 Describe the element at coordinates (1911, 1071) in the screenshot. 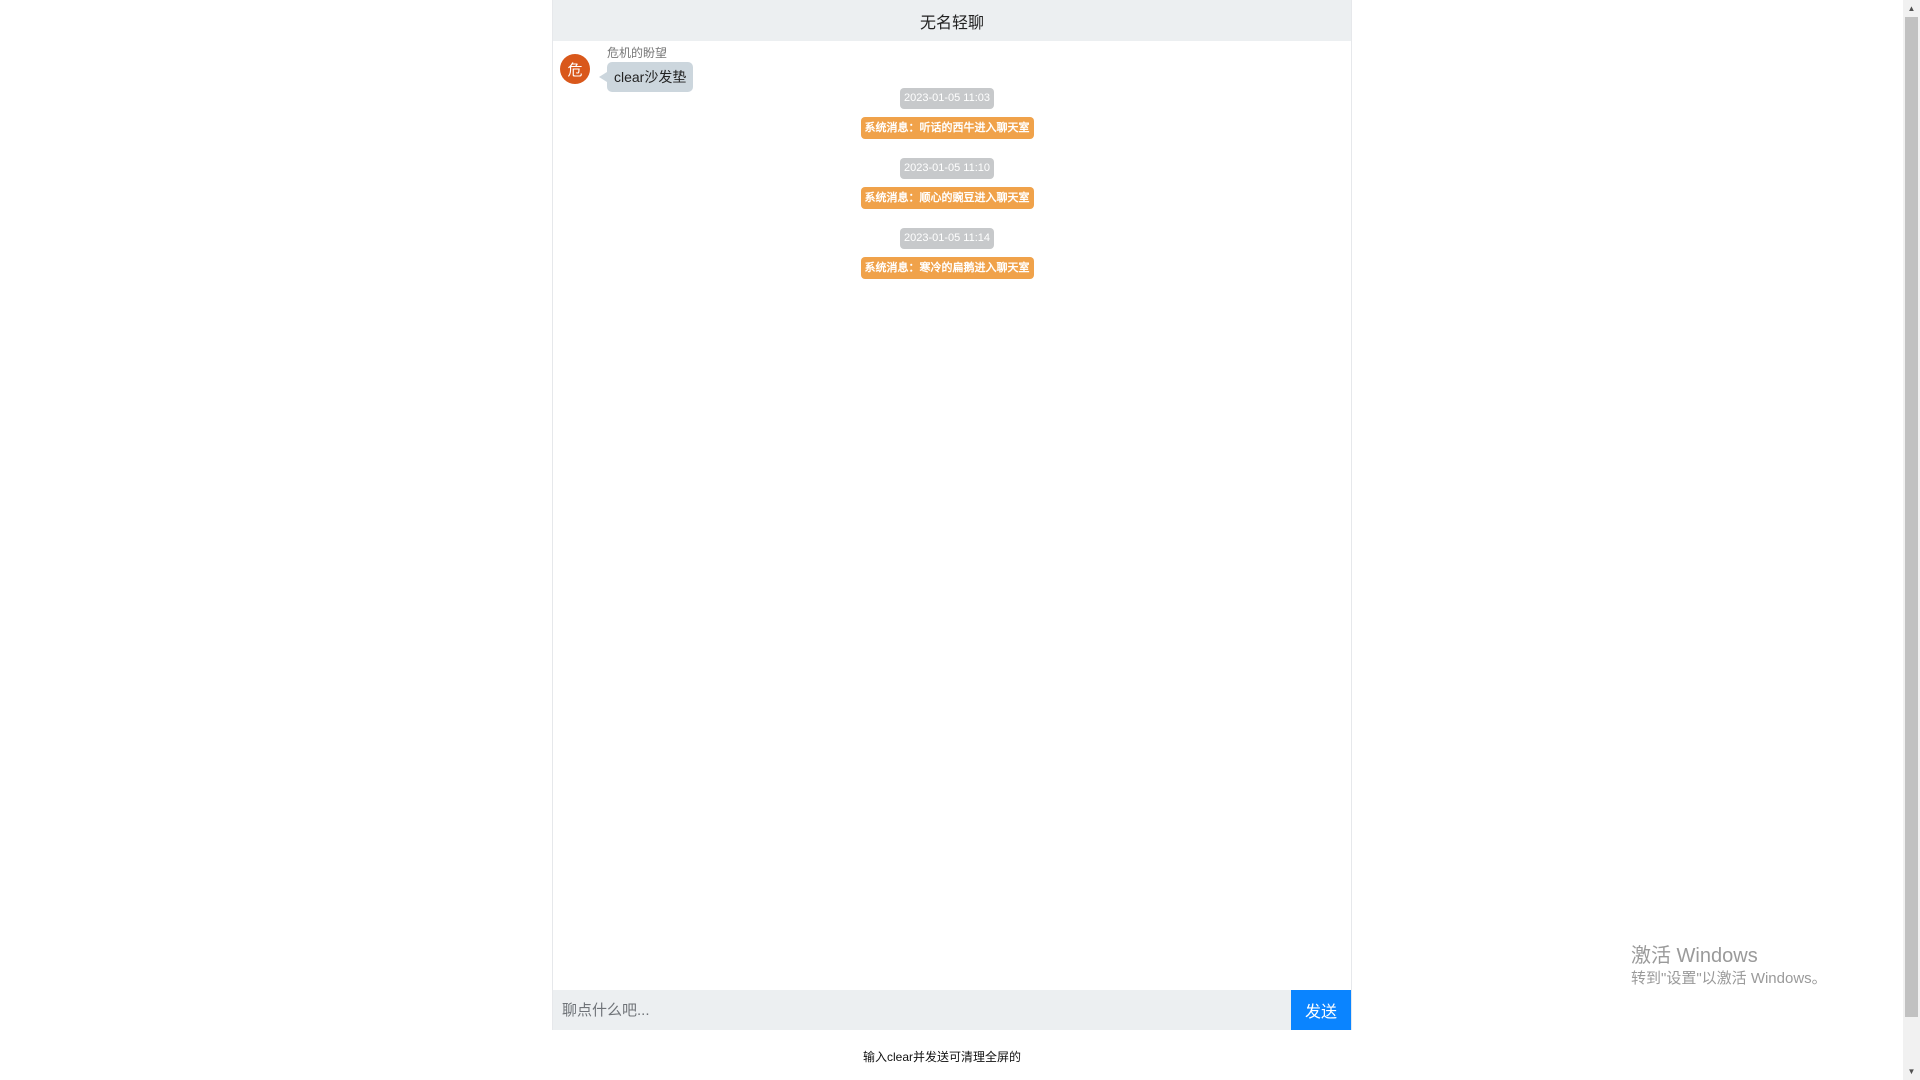

I see `scroll-down-icon: ▼` at that location.